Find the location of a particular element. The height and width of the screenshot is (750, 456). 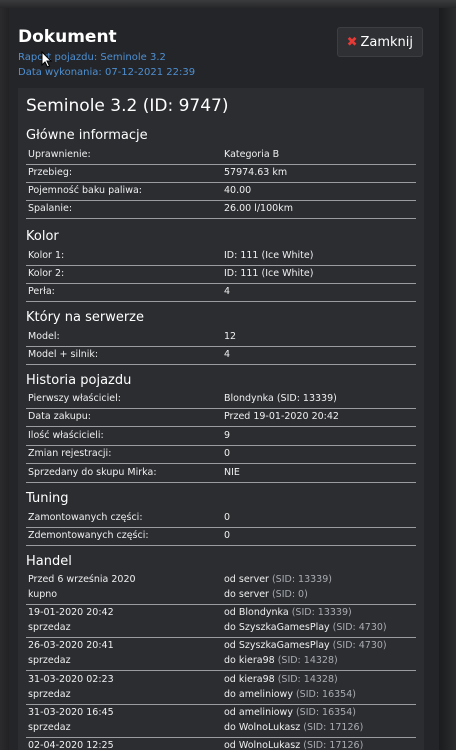

history-row: Data zakupu: Przed 19-01-2020 20:42 is located at coordinates (221, 418).